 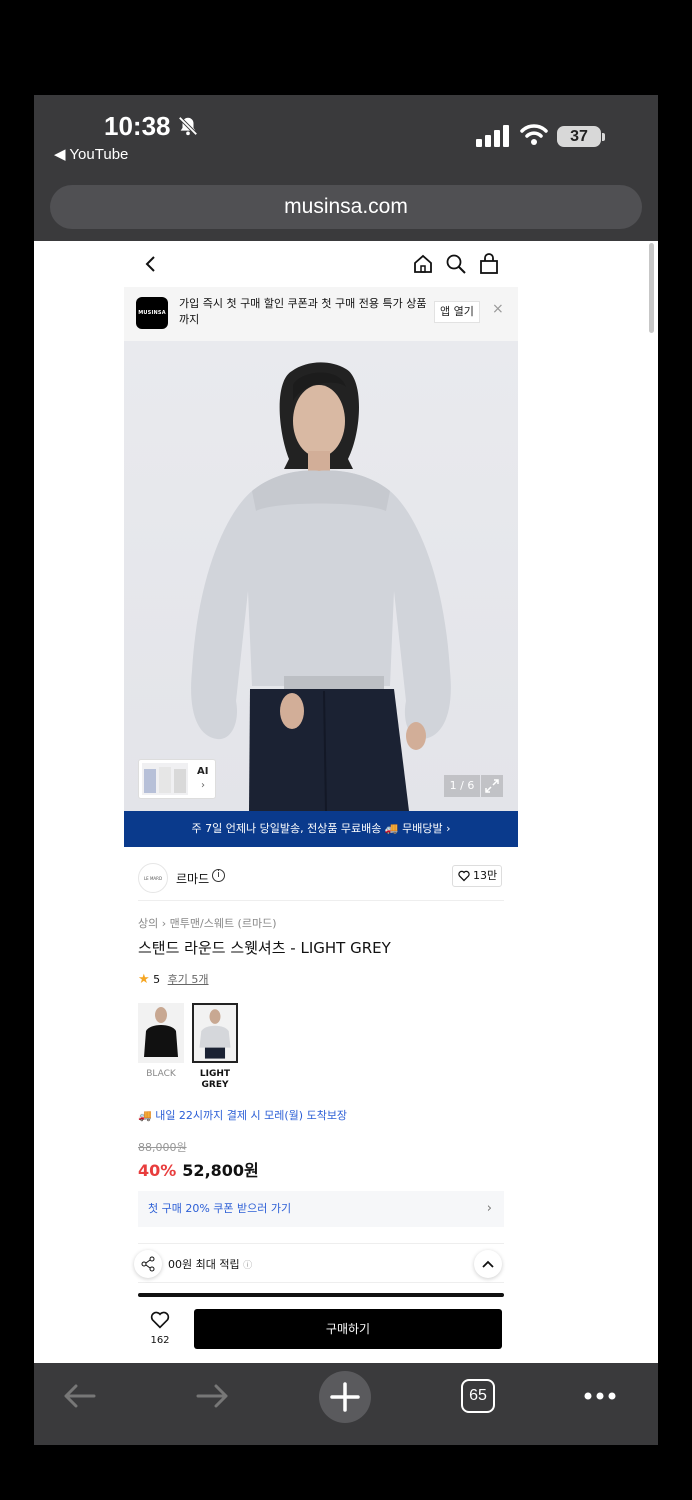 What do you see at coordinates (579, 136) in the screenshot?
I see `battery-indicator: 37` at bounding box center [579, 136].